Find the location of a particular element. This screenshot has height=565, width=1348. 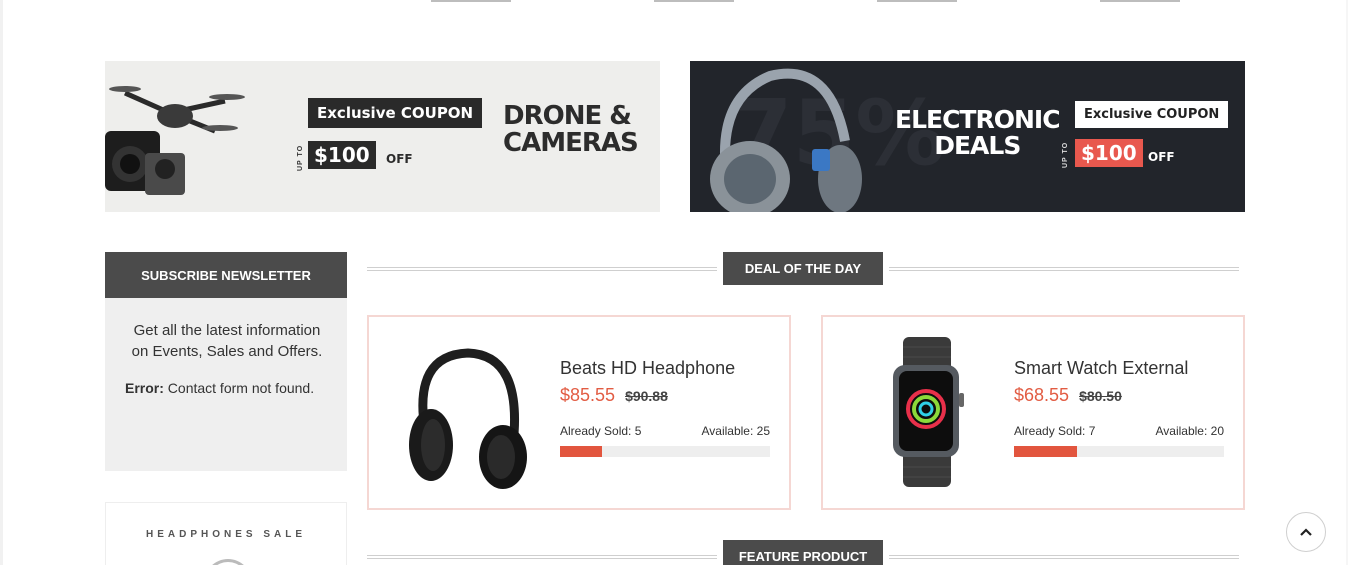

already-sold: Already Sold: 7 is located at coordinates (1055, 431).